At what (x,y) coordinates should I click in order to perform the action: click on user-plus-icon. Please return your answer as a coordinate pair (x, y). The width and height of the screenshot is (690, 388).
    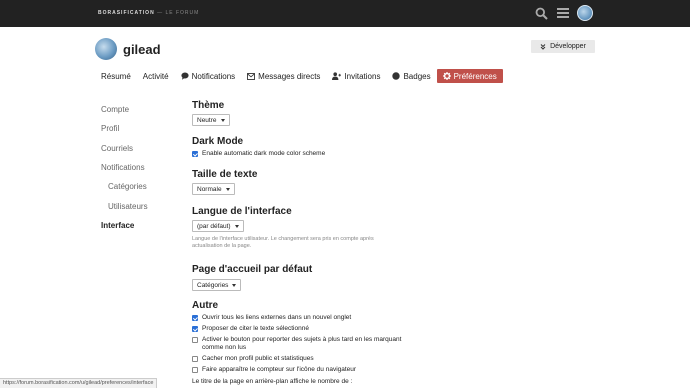
    Looking at the image, I should click on (337, 76).